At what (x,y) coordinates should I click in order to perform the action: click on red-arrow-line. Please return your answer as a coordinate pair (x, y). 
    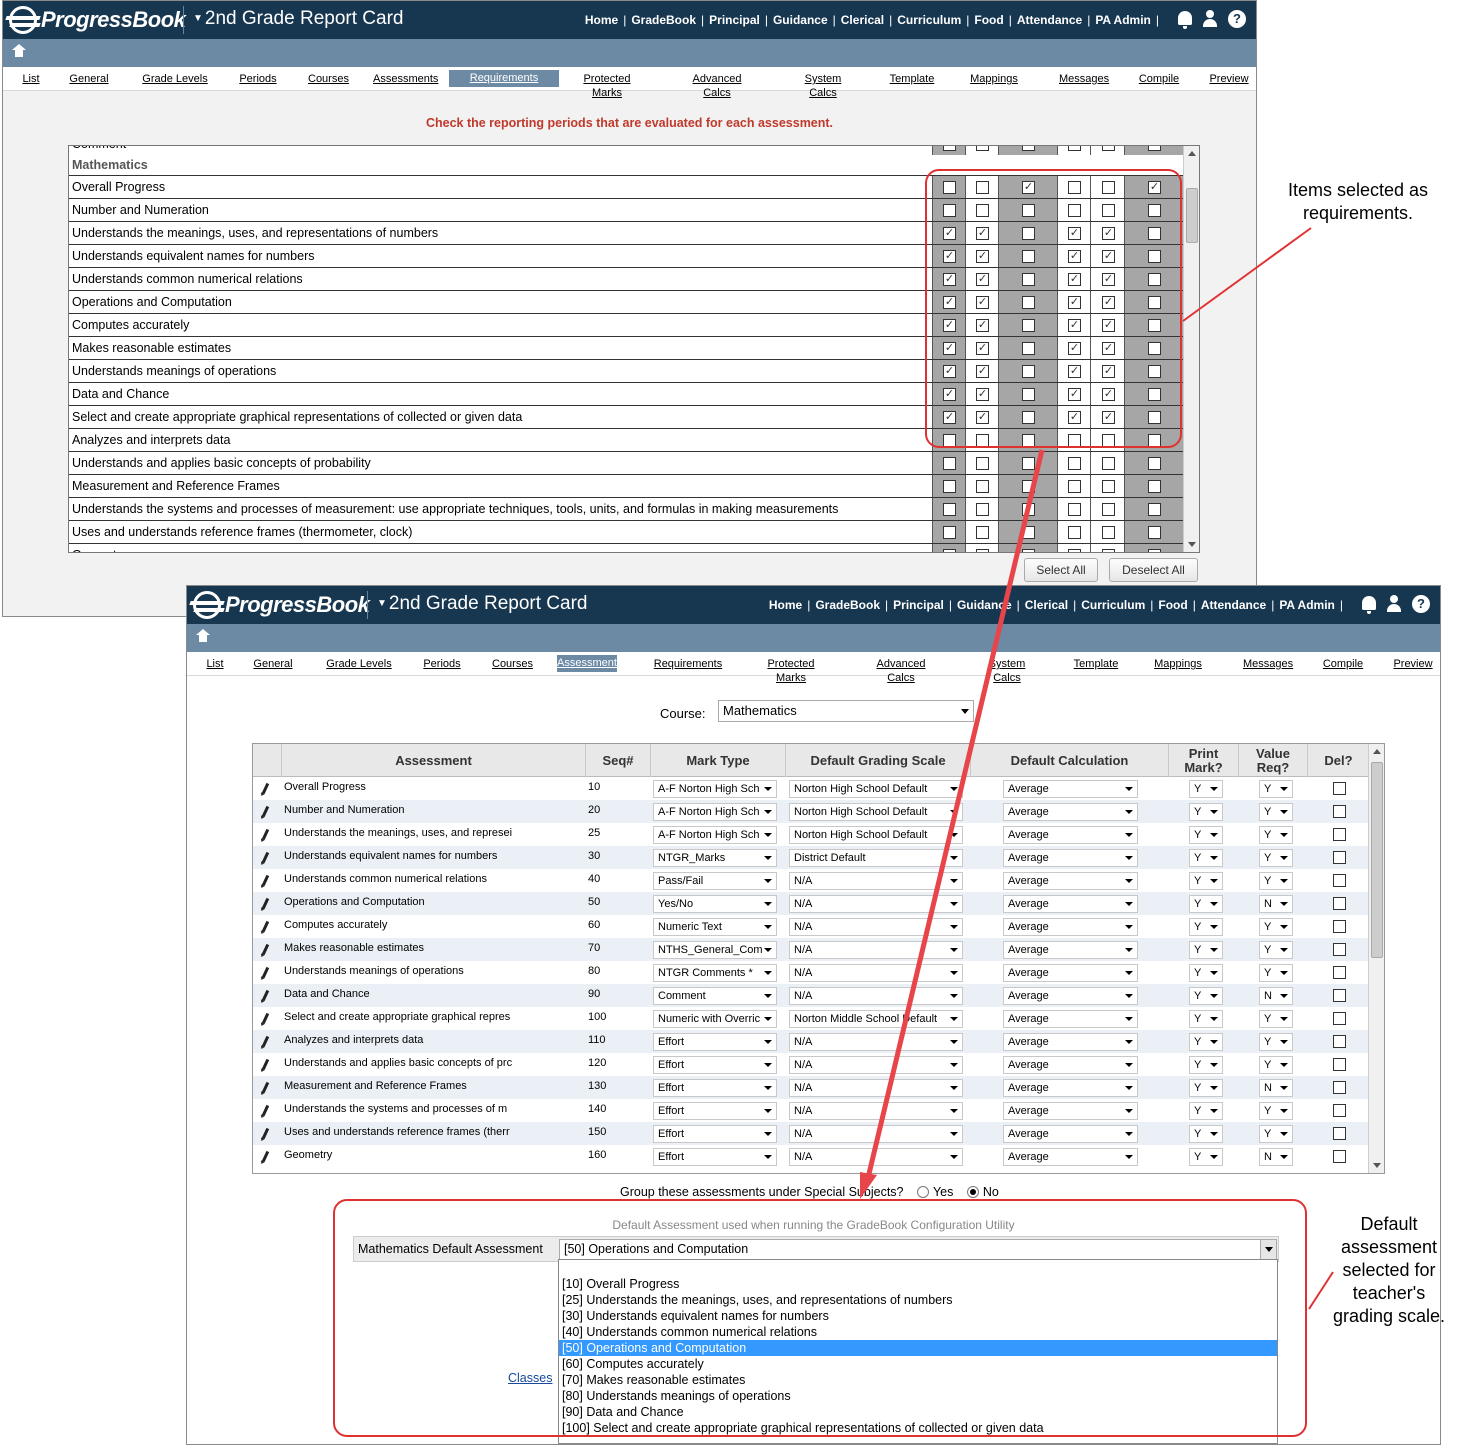
    Looking at the image, I should click on (955, 814).